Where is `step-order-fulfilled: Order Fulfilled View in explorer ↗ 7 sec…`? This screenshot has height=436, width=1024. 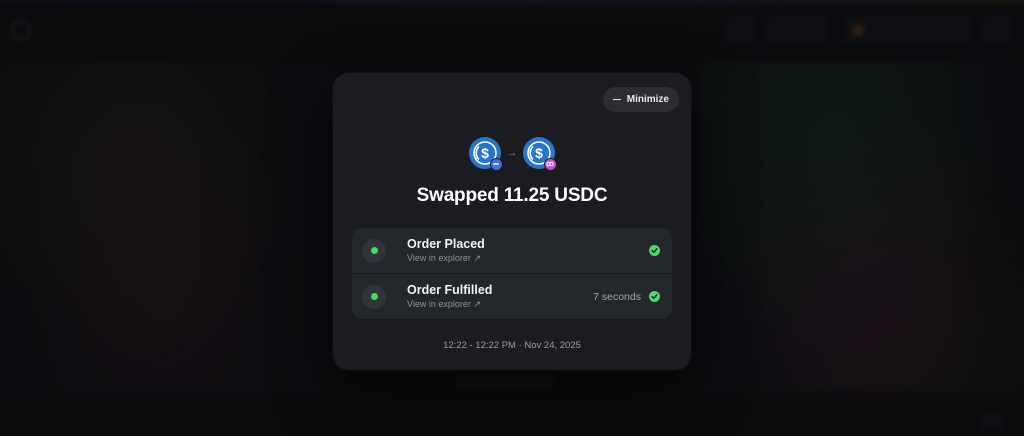 step-order-fulfilled: Order Fulfilled View in explorer ↗ 7 sec… is located at coordinates (512, 296).